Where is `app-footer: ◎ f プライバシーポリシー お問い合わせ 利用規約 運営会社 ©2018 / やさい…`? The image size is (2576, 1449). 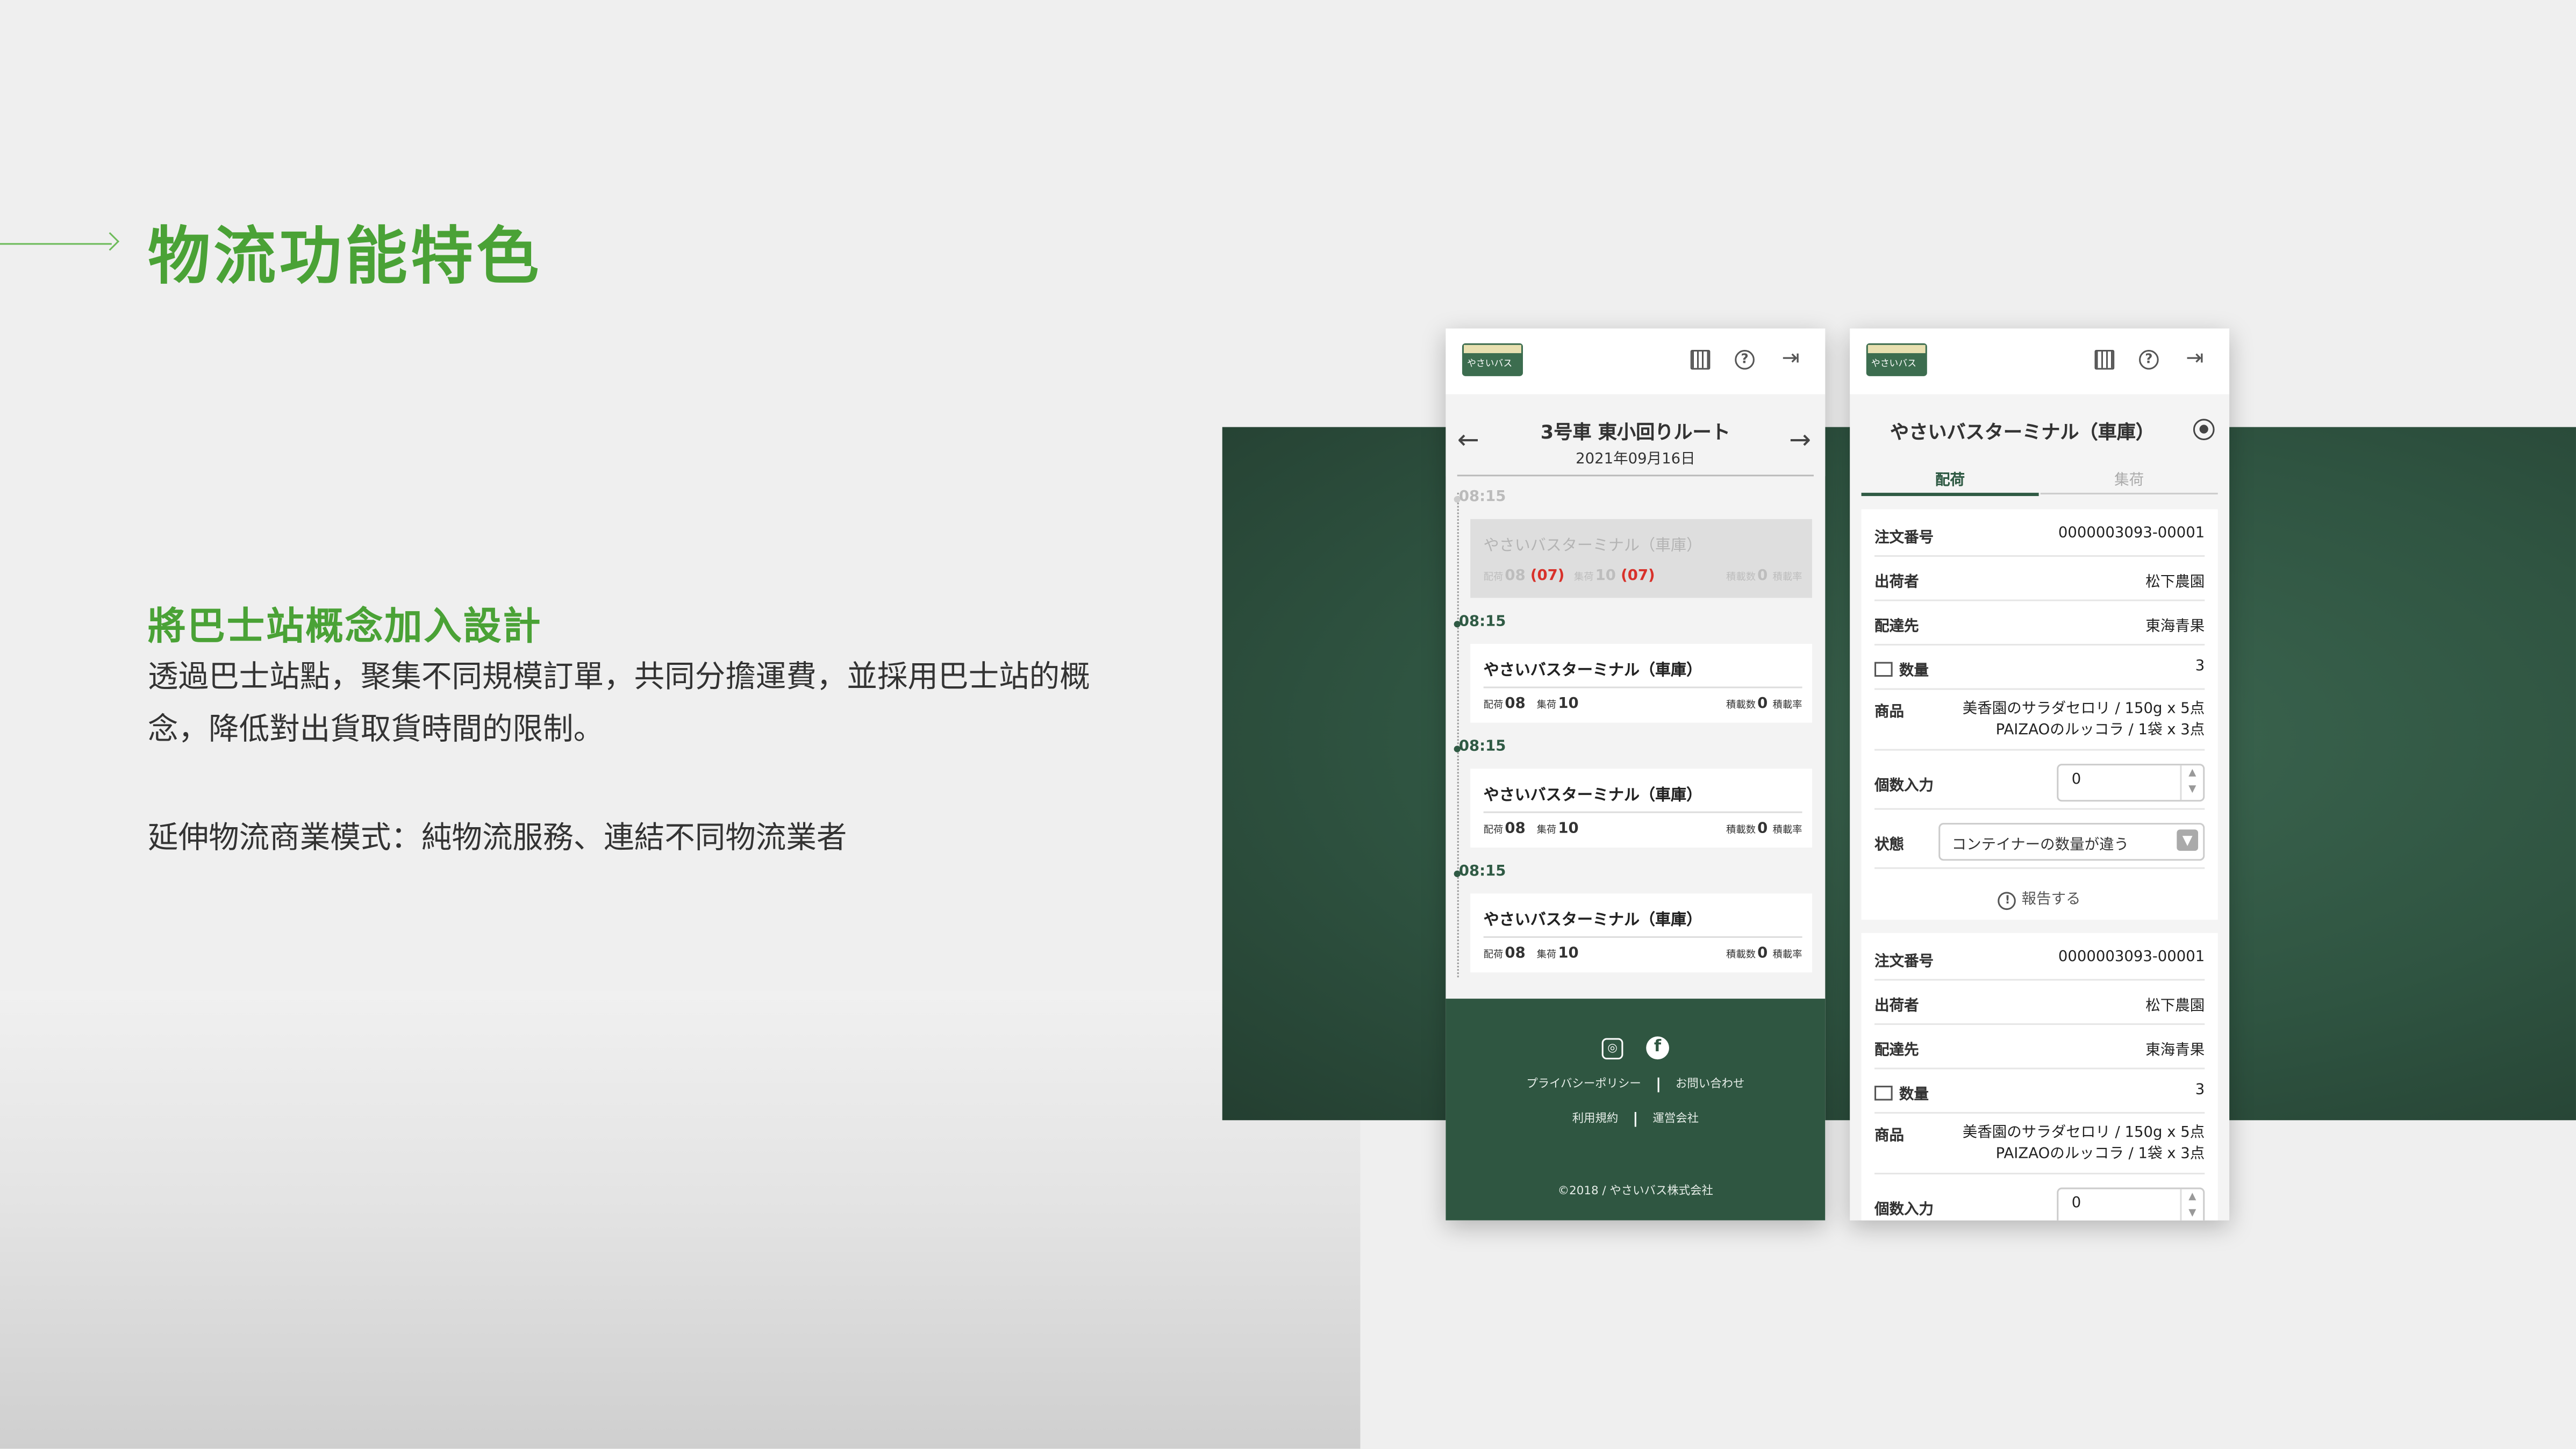
app-footer: ◎ f プライバシーポリシー お問い合わせ 利用規約 運営会社 ©2018 / やさい… is located at coordinates (1636, 1110).